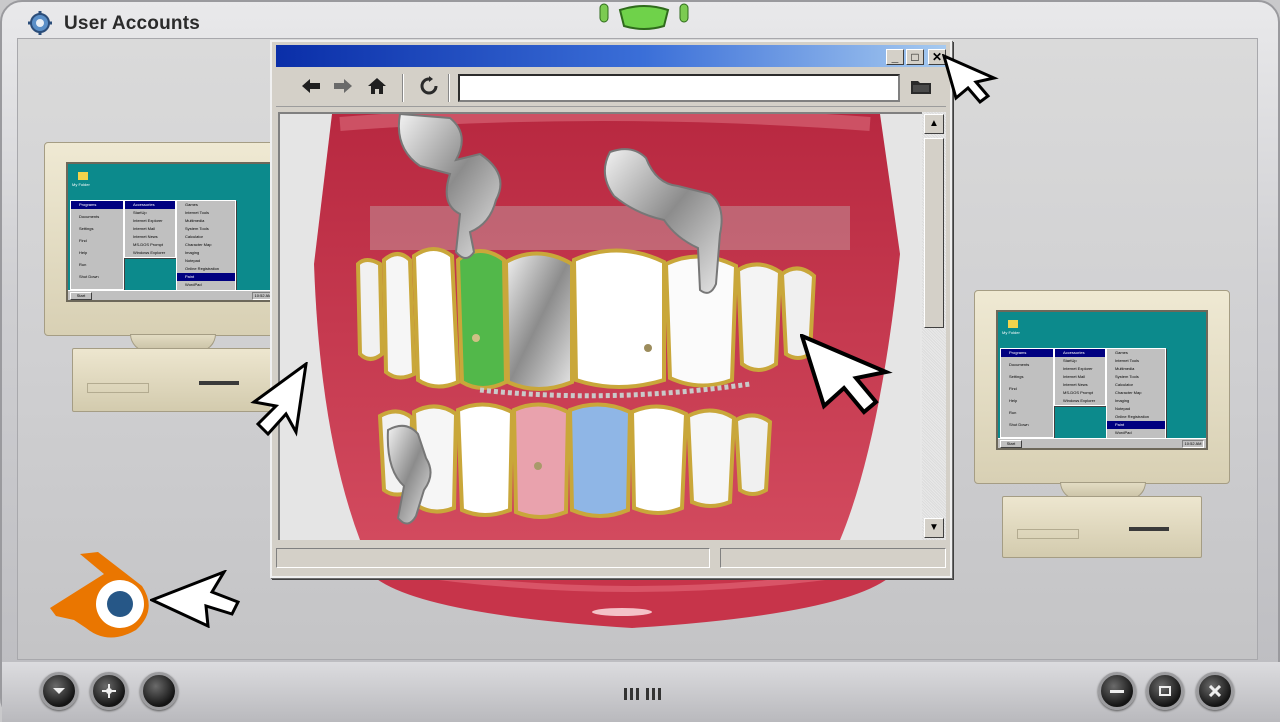 Image resolution: width=1280 pixels, height=722 pixels. What do you see at coordinates (934, 233) in the screenshot?
I see `scroll-thumb` at bounding box center [934, 233].